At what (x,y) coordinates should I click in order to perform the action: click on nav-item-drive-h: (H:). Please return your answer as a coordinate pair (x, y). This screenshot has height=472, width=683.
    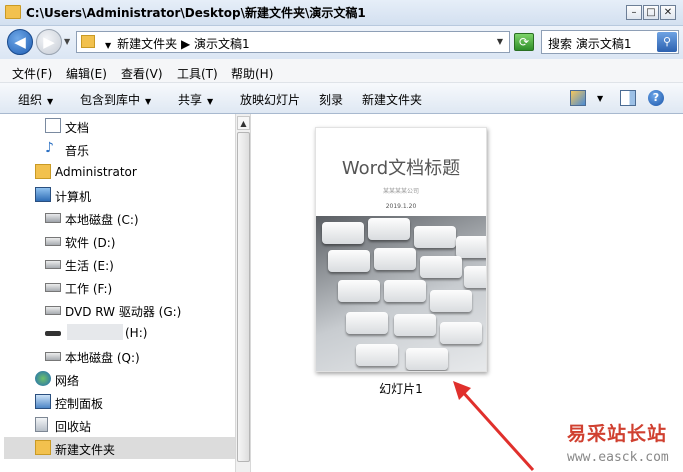
    Looking at the image, I should click on (140, 333).